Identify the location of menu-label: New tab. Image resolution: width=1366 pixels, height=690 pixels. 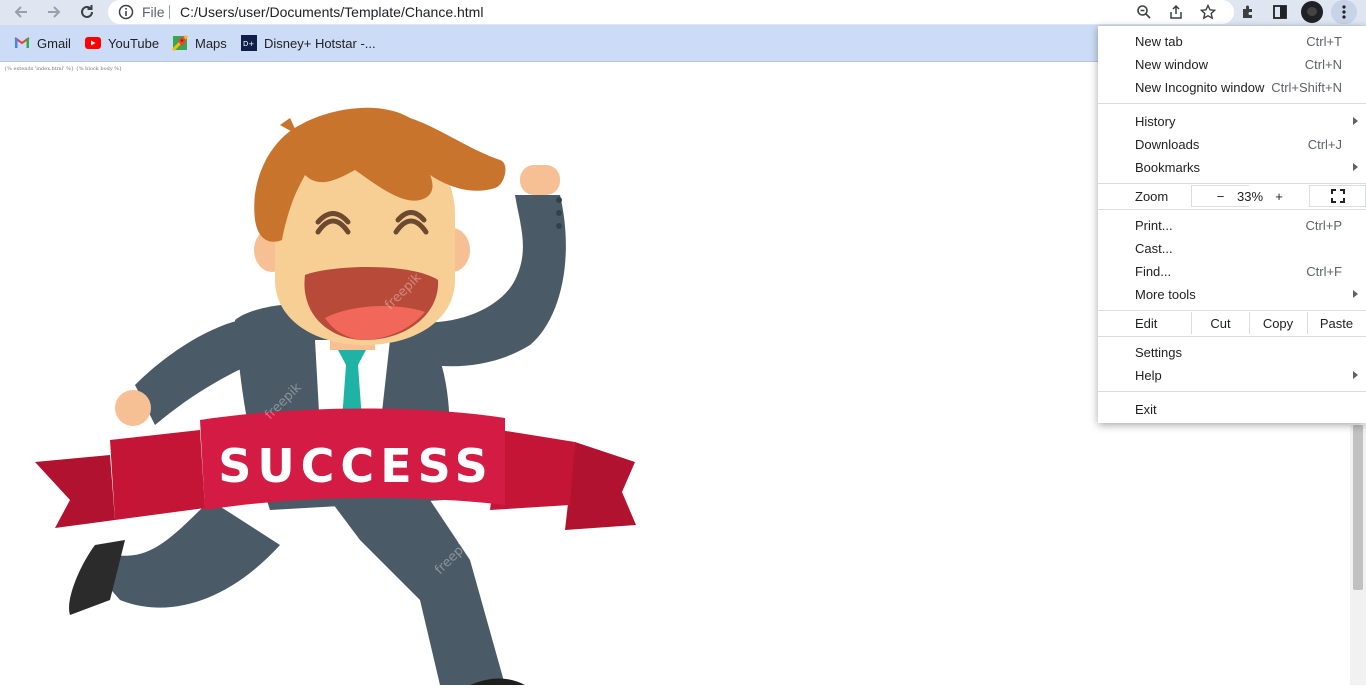
(1159, 41).